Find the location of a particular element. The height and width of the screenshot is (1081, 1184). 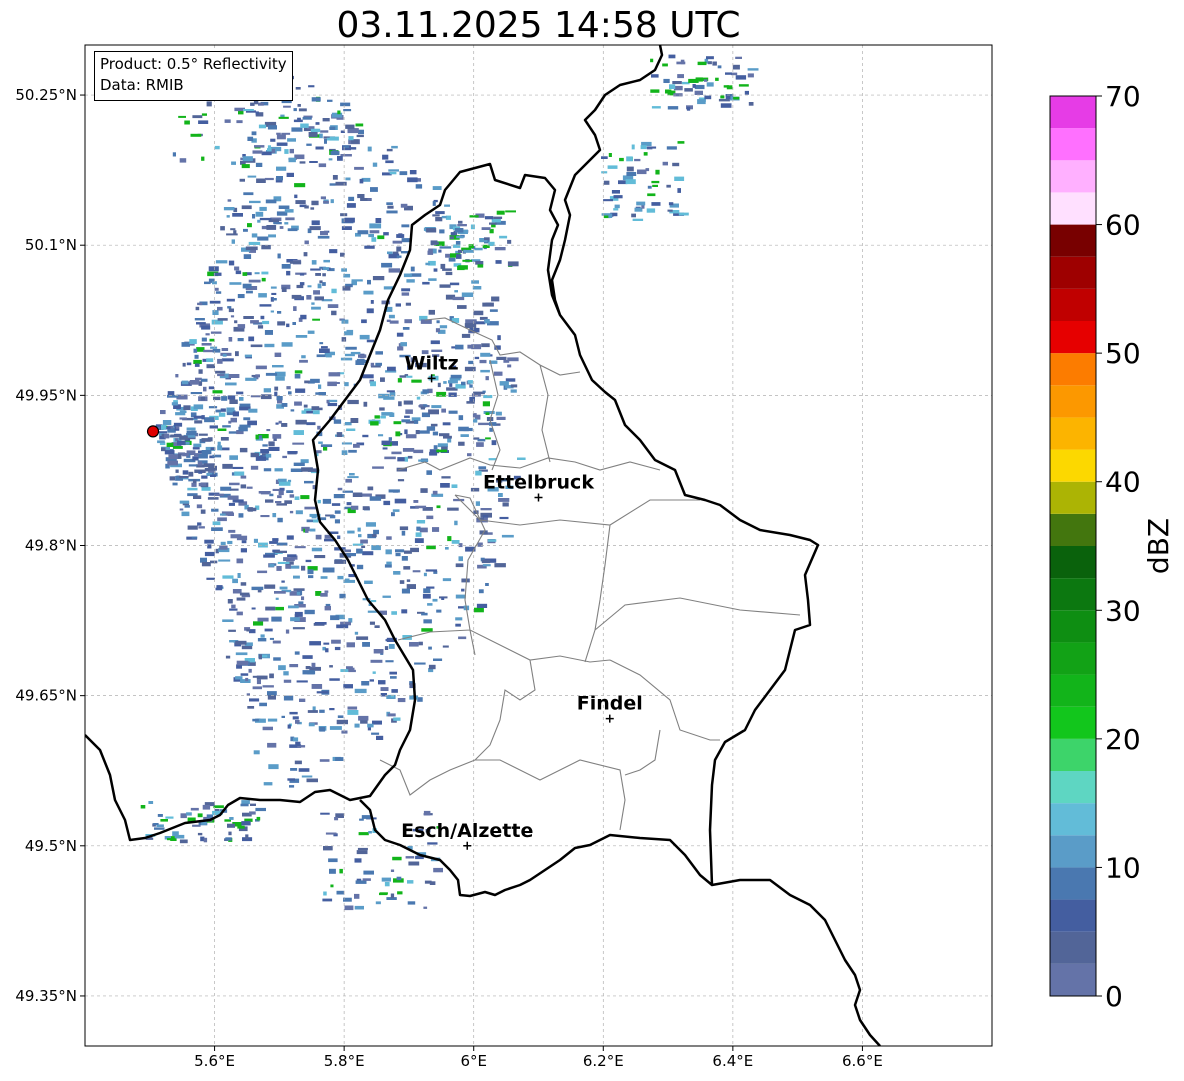

city-marker is located at coordinates (538, 497).